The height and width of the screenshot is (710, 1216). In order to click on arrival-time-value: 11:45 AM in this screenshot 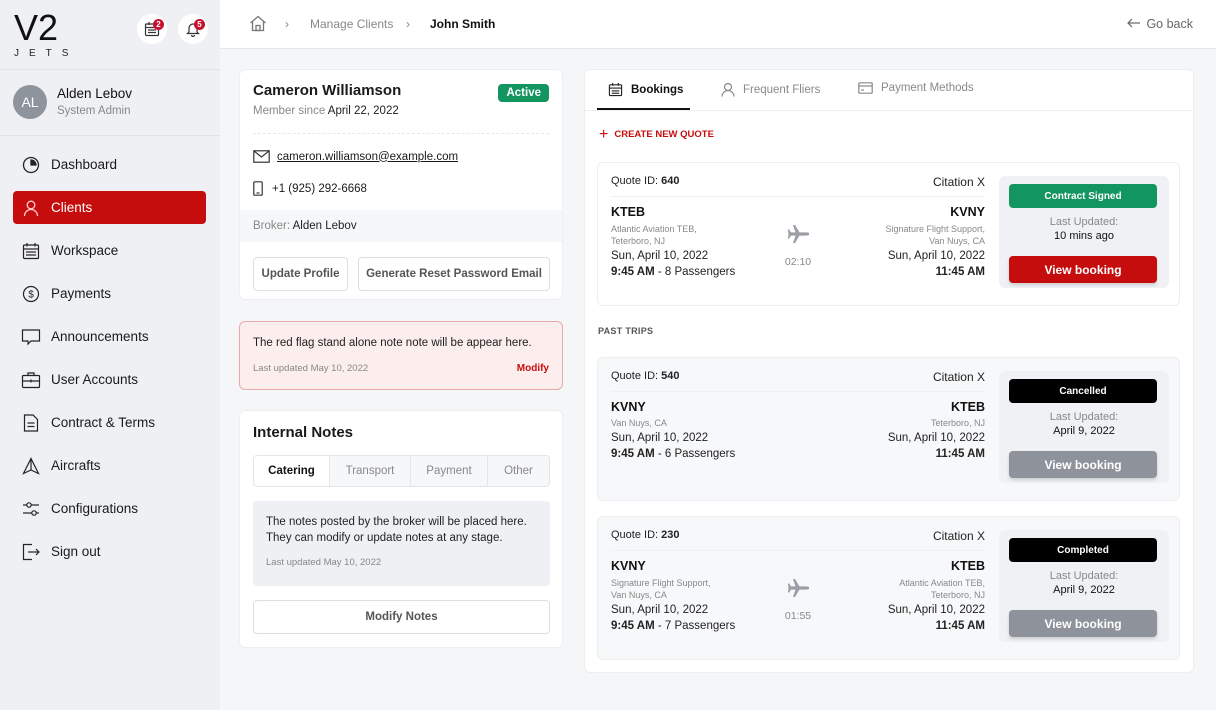, I will do `click(960, 272)`.